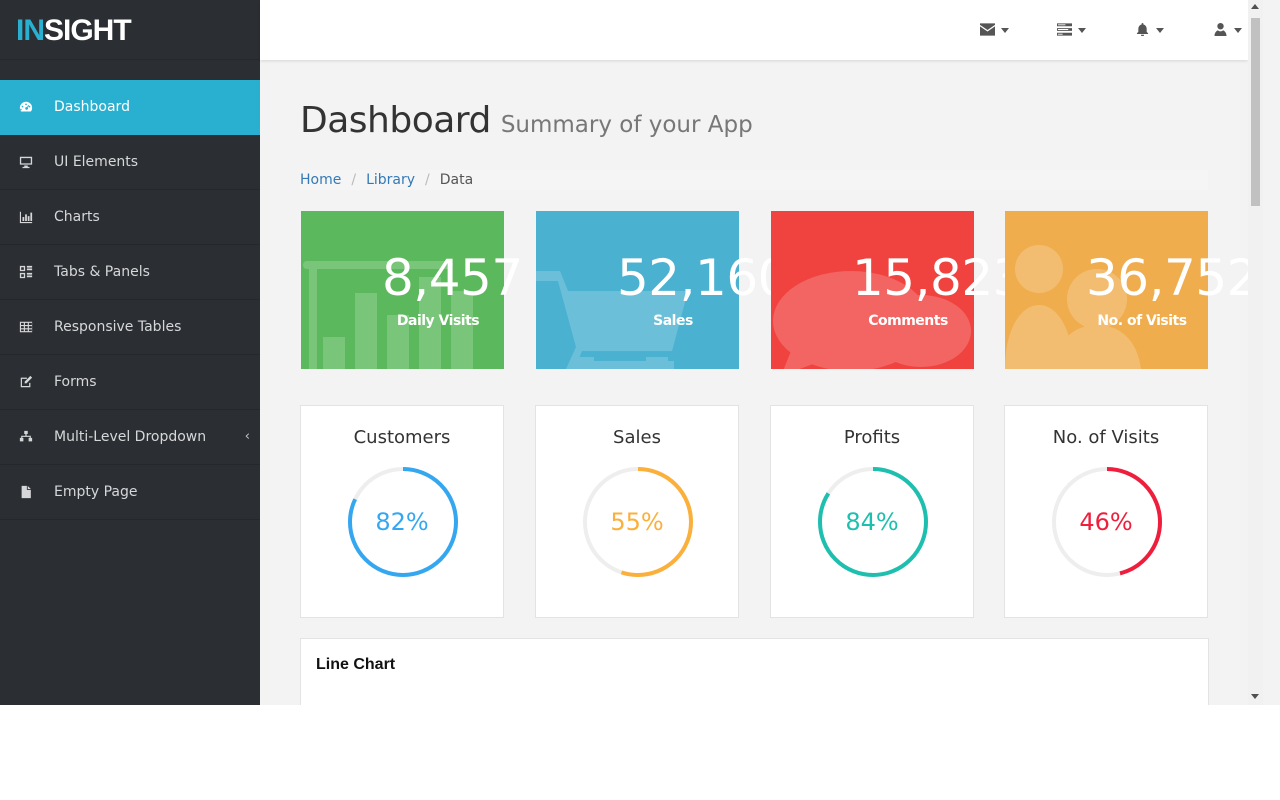 The width and height of the screenshot is (1280, 800). What do you see at coordinates (1142, 321) in the screenshot?
I see `stat-tile-label: No. of Visits` at bounding box center [1142, 321].